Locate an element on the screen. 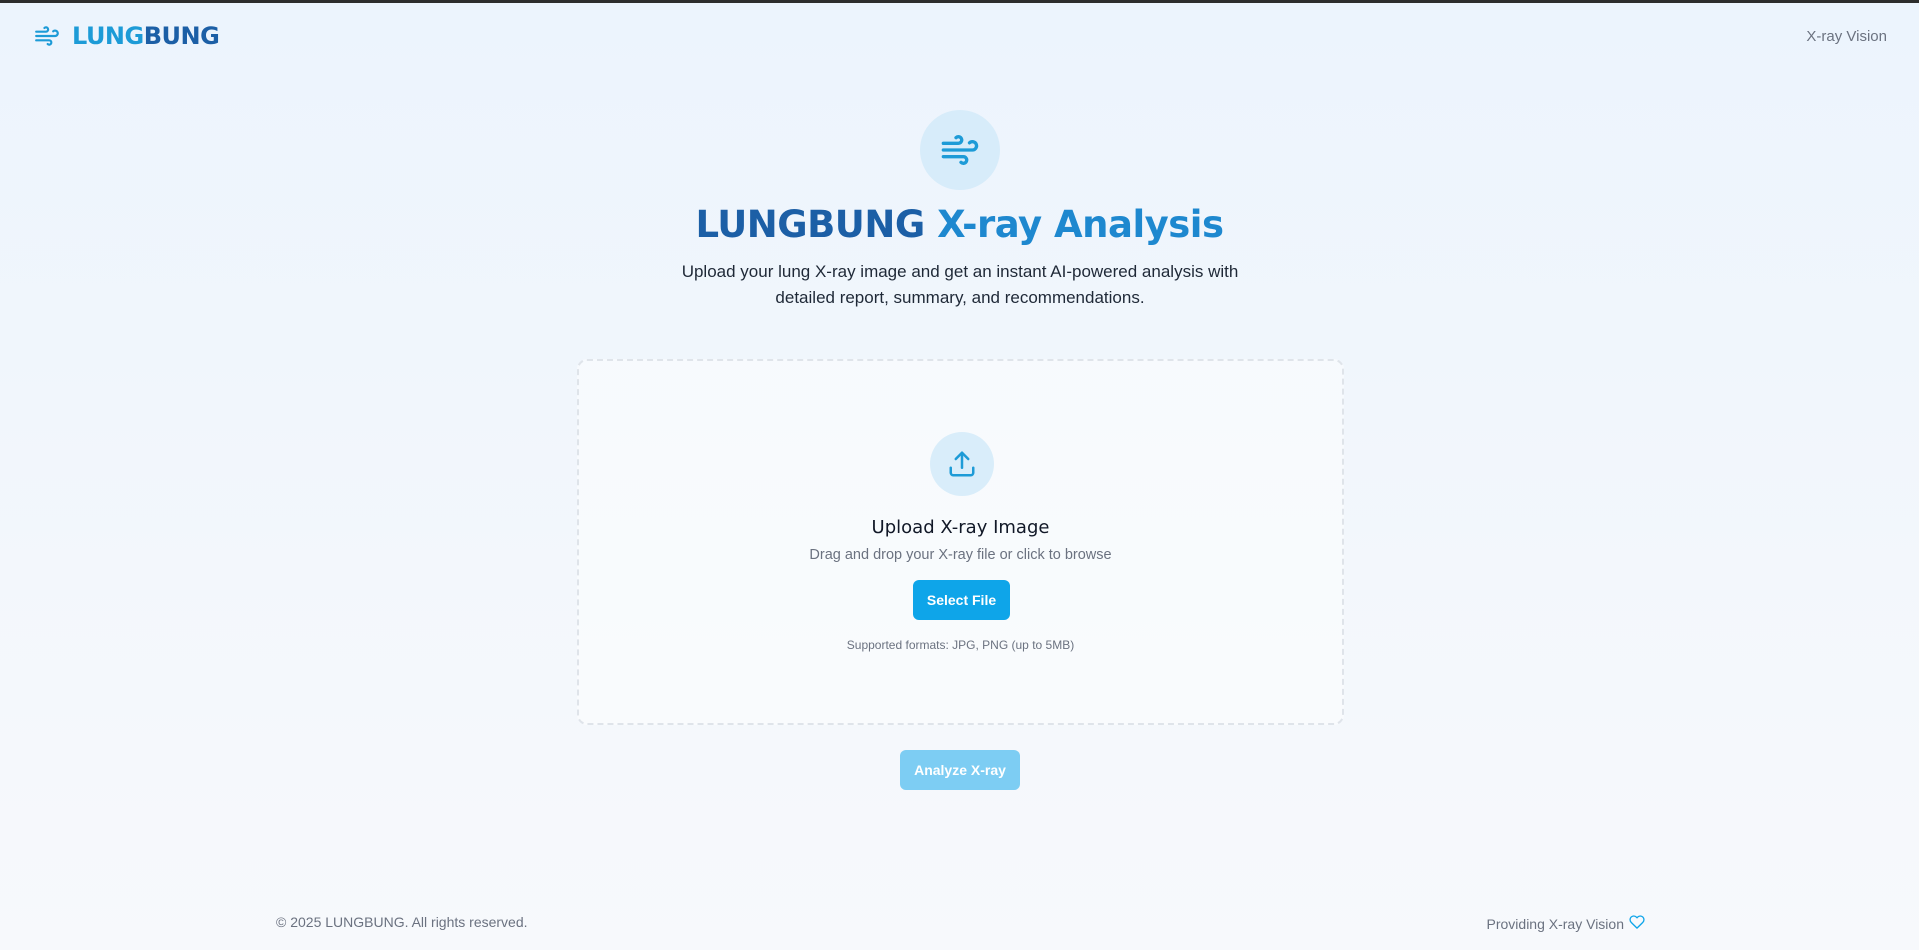 The image size is (1919, 950). top-header: LUNGBUNG X-ray Vision is located at coordinates (959, 36).